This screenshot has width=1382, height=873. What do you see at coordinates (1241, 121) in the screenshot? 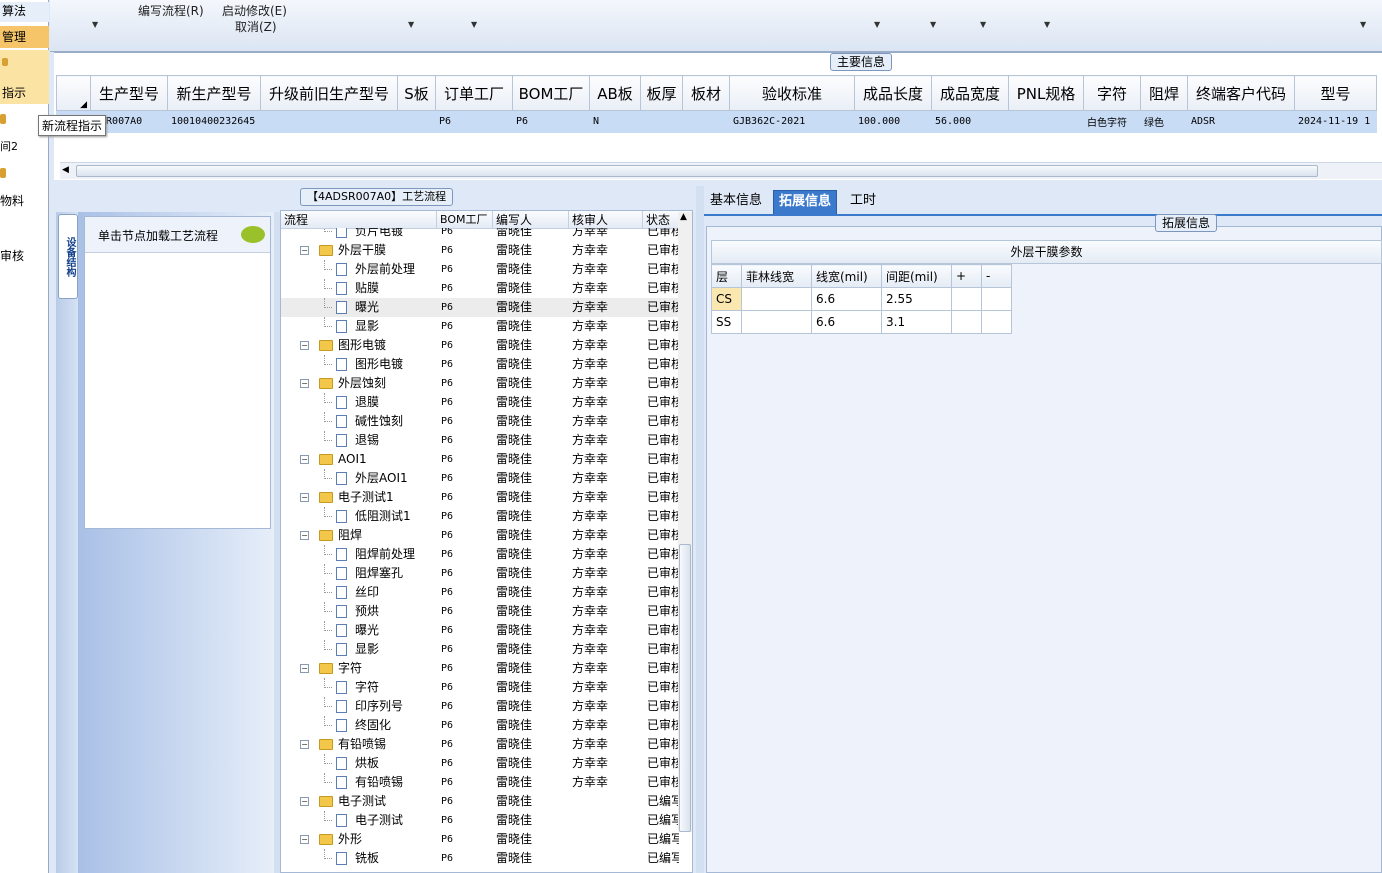
I see `table-cell: ADSR` at bounding box center [1241, 121].